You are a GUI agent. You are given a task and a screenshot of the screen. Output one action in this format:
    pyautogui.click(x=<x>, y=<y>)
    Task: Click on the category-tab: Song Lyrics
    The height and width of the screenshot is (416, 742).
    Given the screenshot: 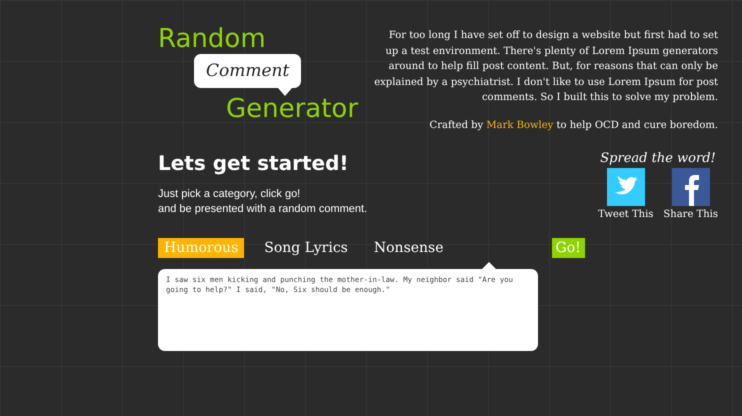 What is the action you would take?
    pyautogui.click(x=306, y=248)
    